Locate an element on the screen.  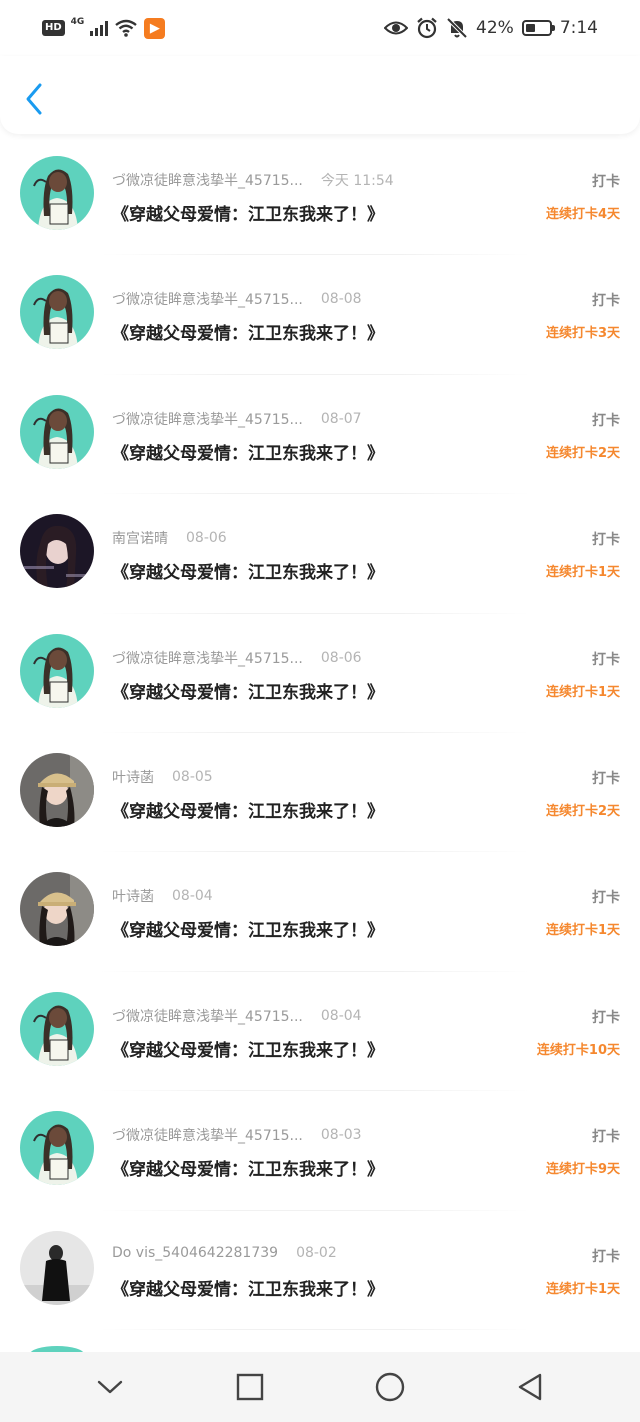
streak-label: 连续打卡3天 is located at coordinates (582, 334).